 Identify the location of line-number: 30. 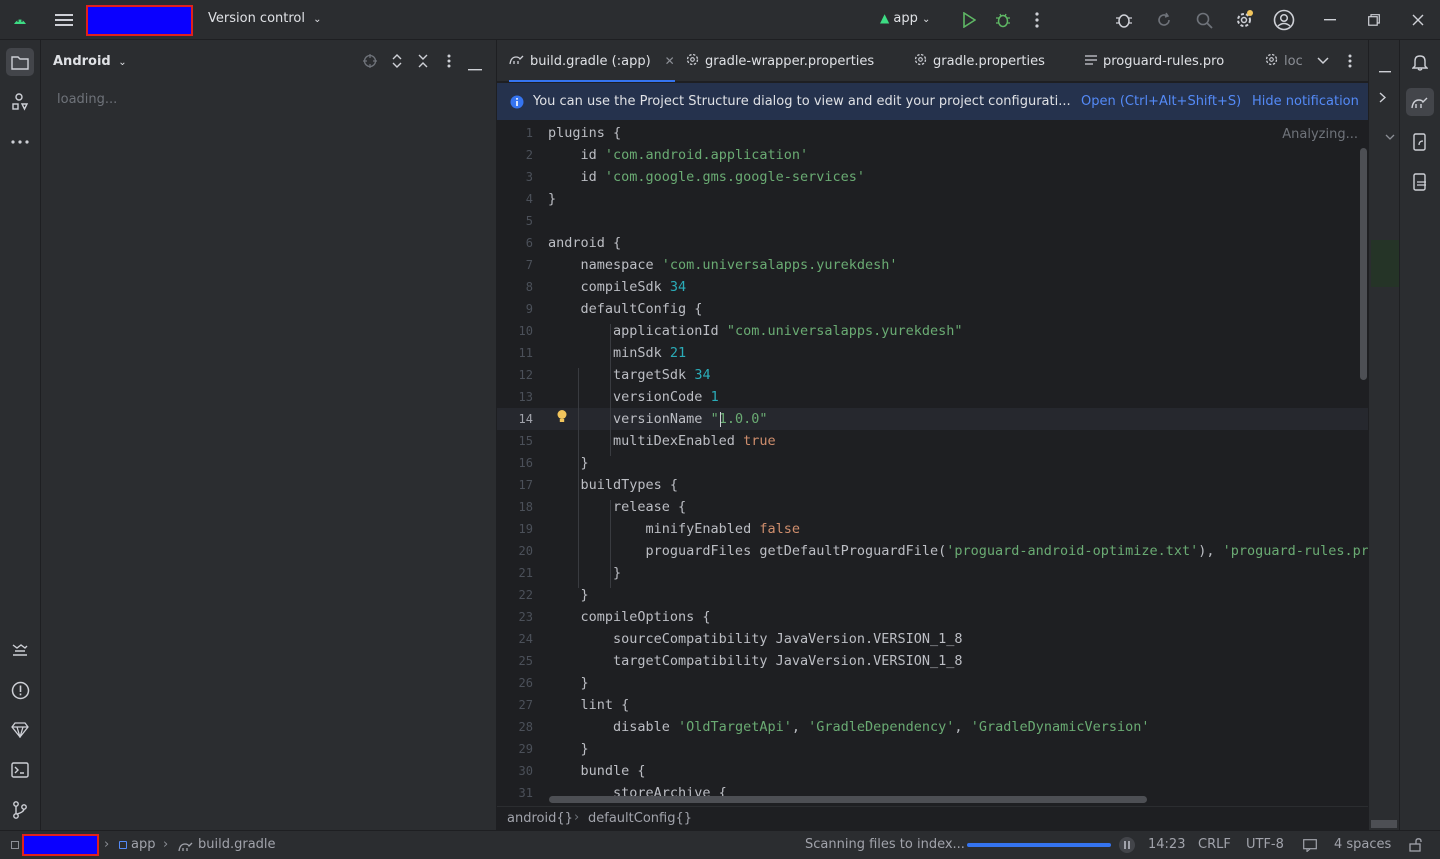
(525, 771).